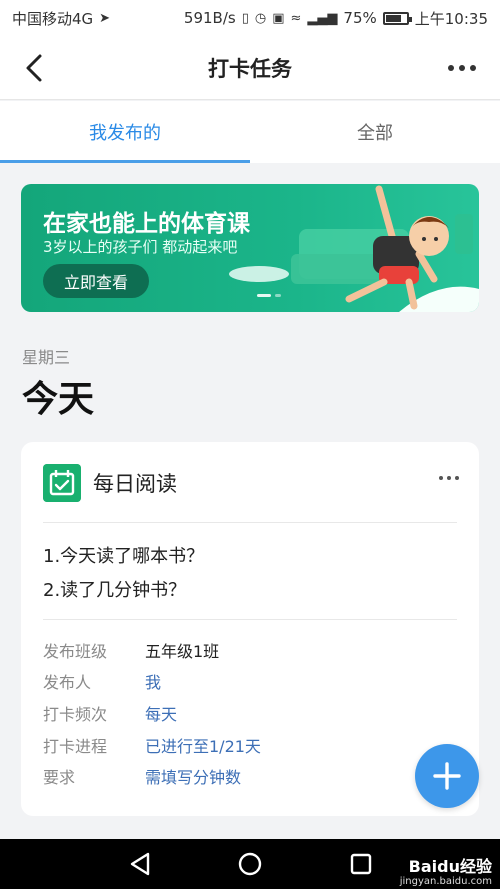  I want to click on alarm-icon: ◷, so click(260, 18).